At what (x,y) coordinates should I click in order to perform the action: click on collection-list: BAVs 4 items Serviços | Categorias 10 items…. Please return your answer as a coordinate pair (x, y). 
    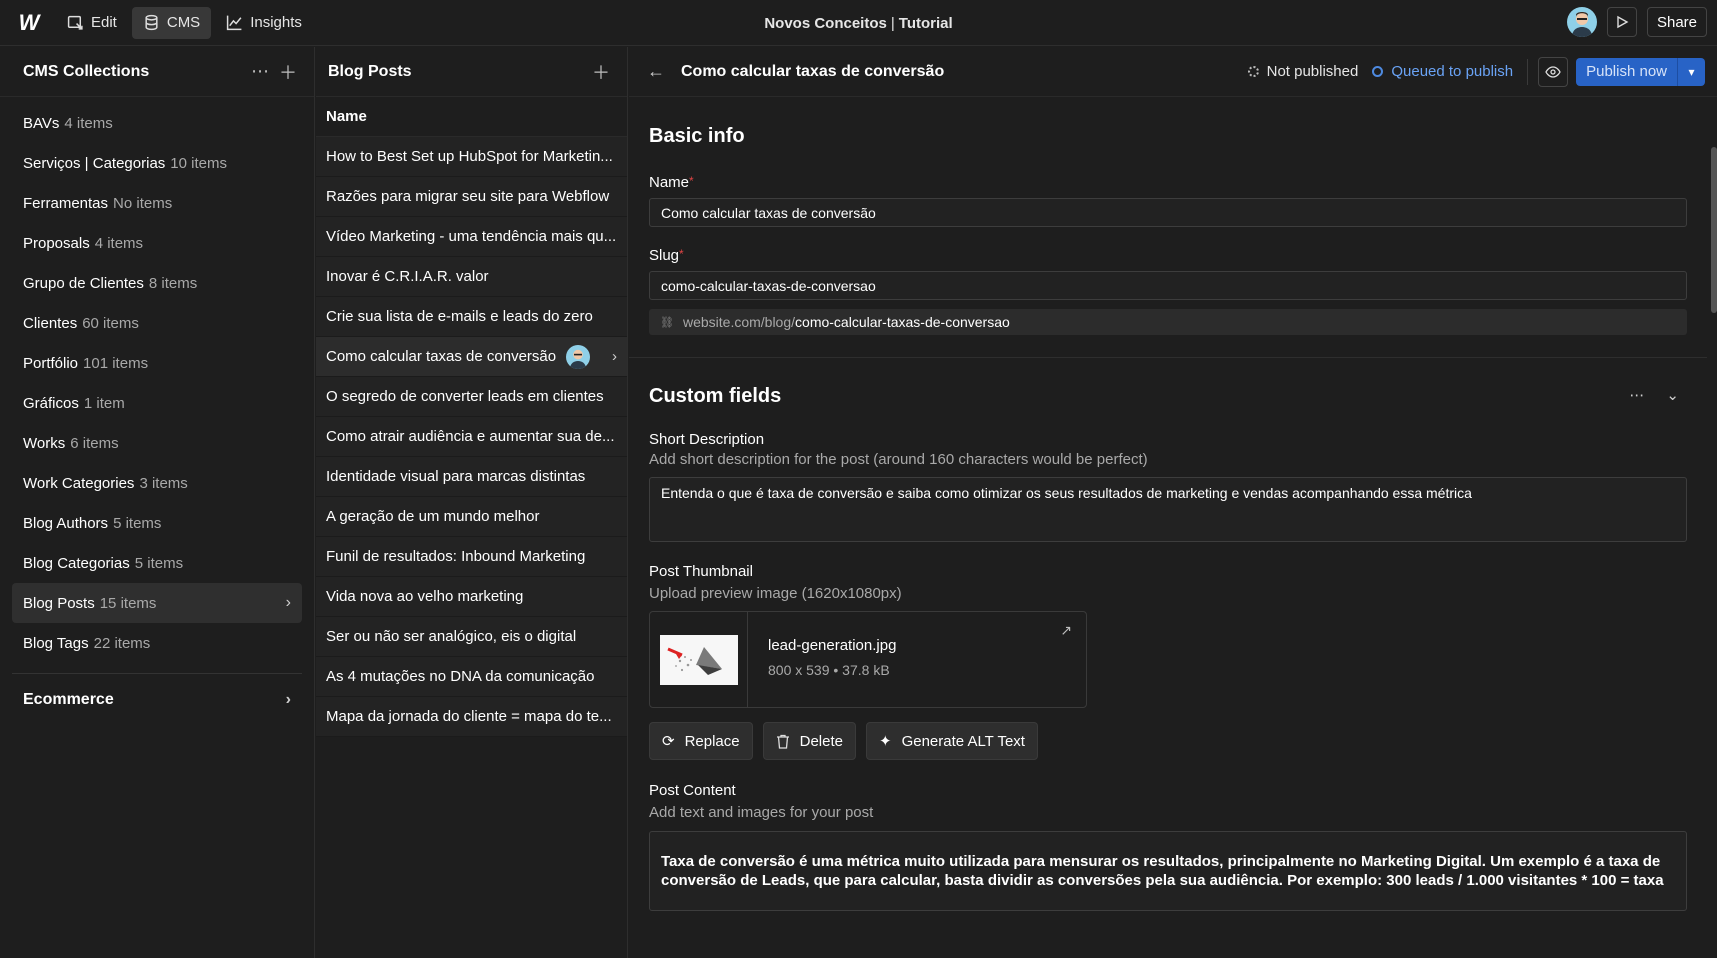
    Looking at the image, I should click on (157, 380).